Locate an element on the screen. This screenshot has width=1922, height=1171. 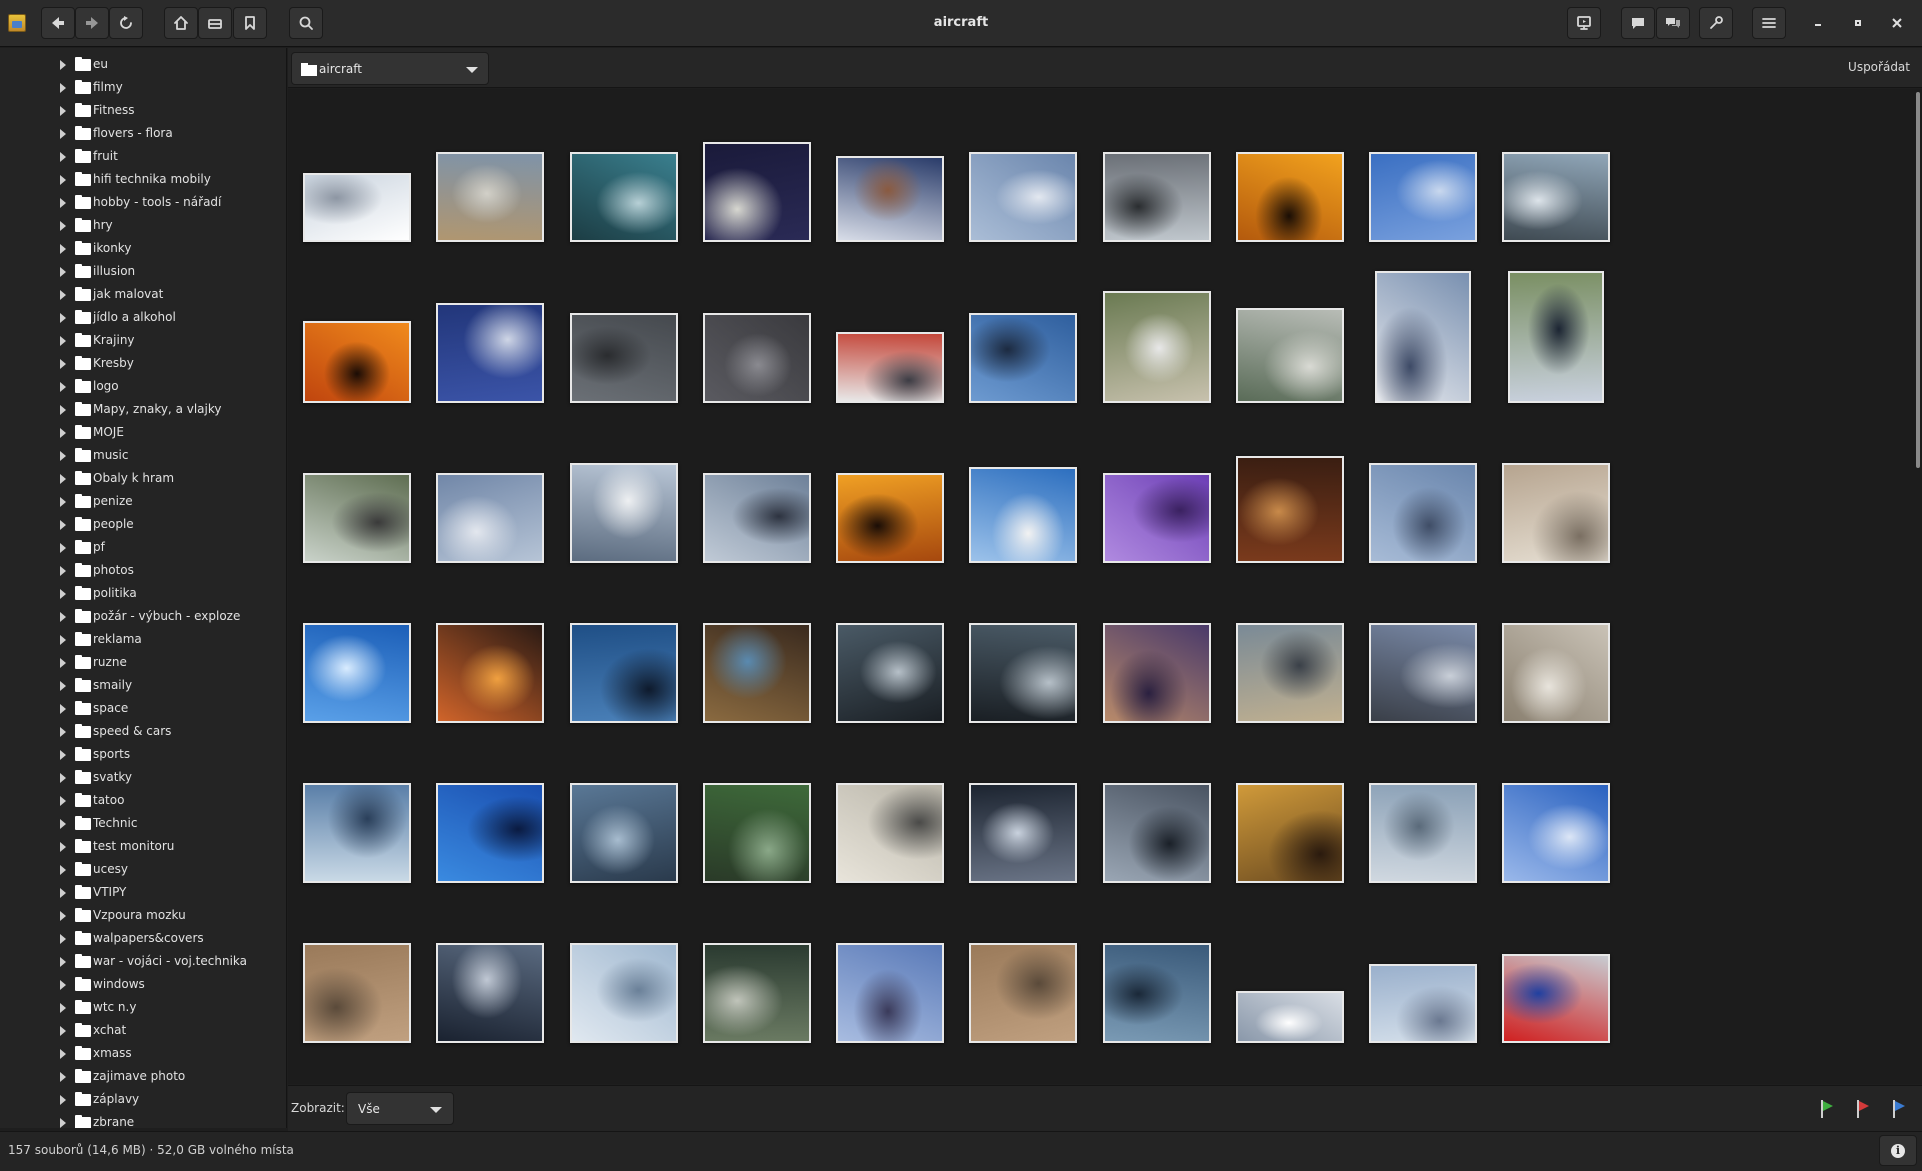
folder-tree-item: záplavy is located at coordinates (143, 1099).